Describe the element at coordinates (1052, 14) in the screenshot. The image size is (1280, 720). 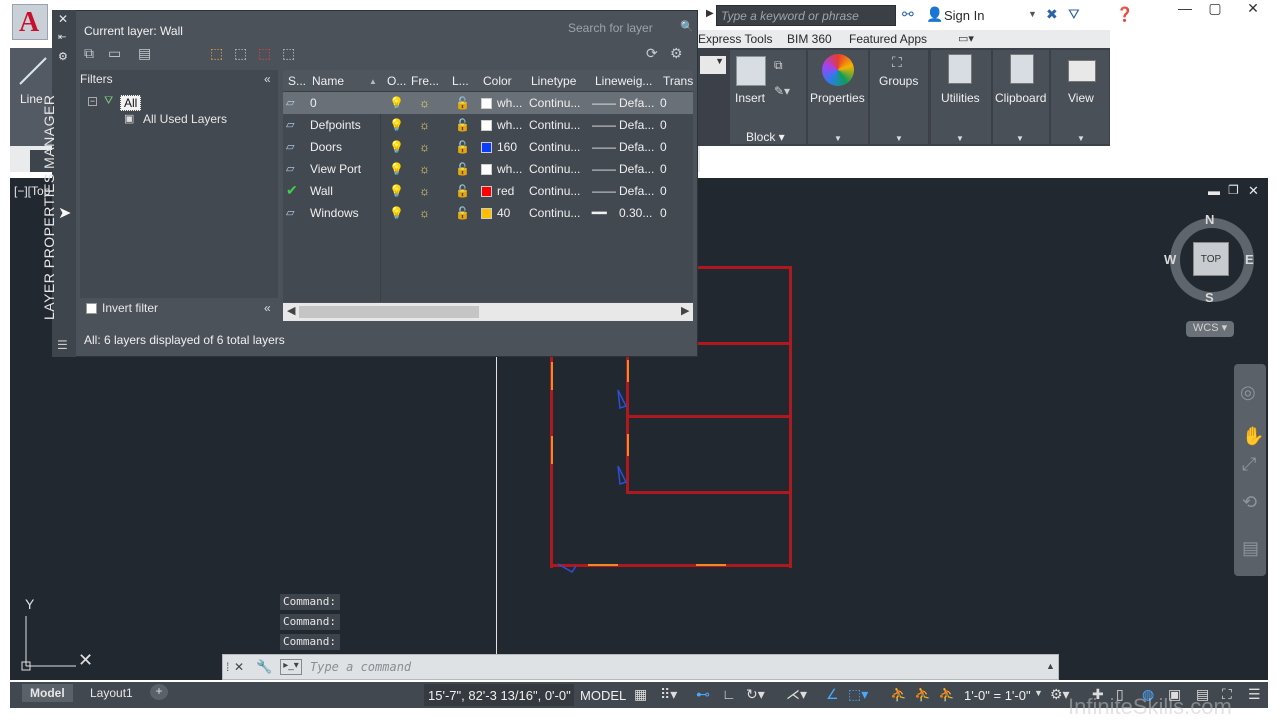
I see `exchange-apps-icon: ✖` at that location.